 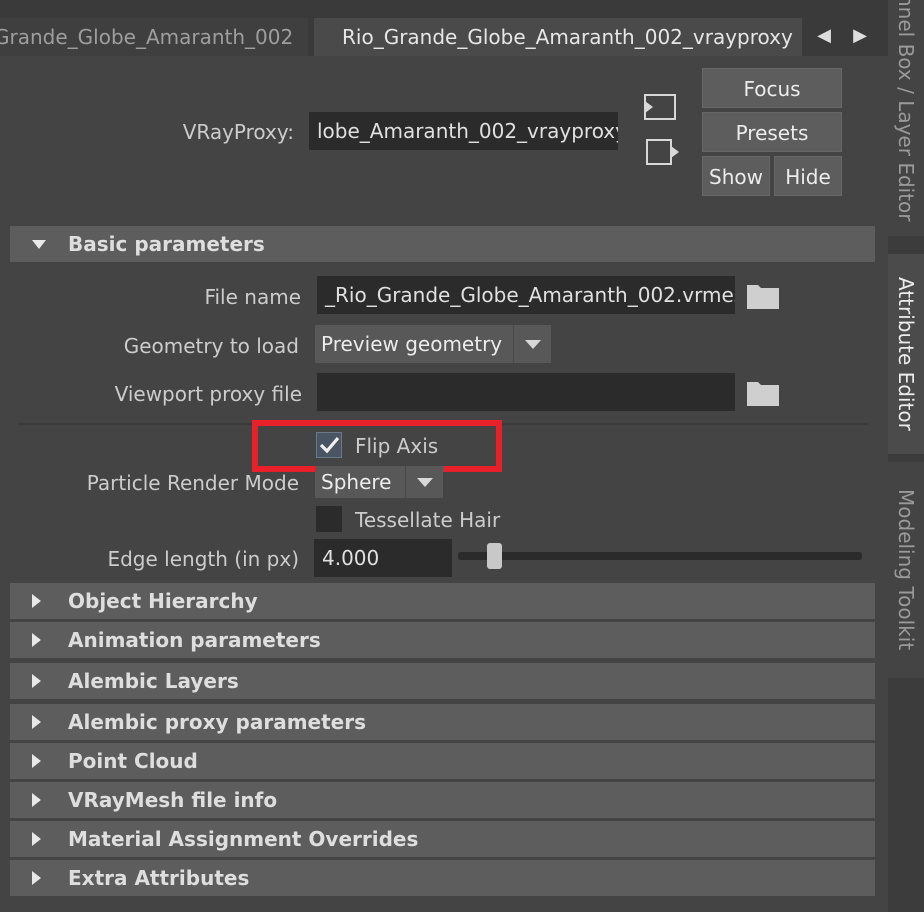 What do you see at coordinates (442, 878) in the screenshot?
I see `section-extra-attributes: Extra Attributes` at bounding box center [442, 878].